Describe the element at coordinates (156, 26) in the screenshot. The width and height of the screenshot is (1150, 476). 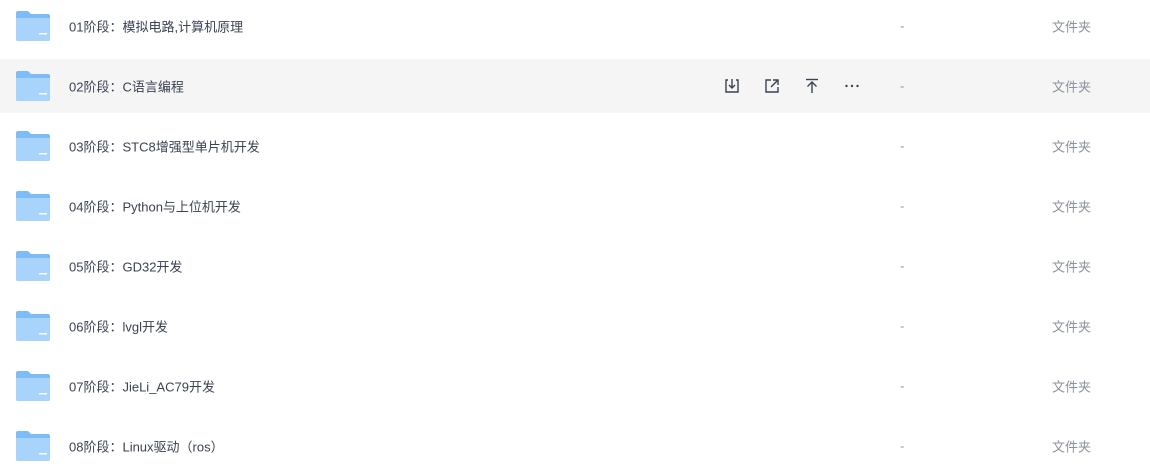
I see `file-name: 01阶段：模拟电路,计算机原理` at that location.